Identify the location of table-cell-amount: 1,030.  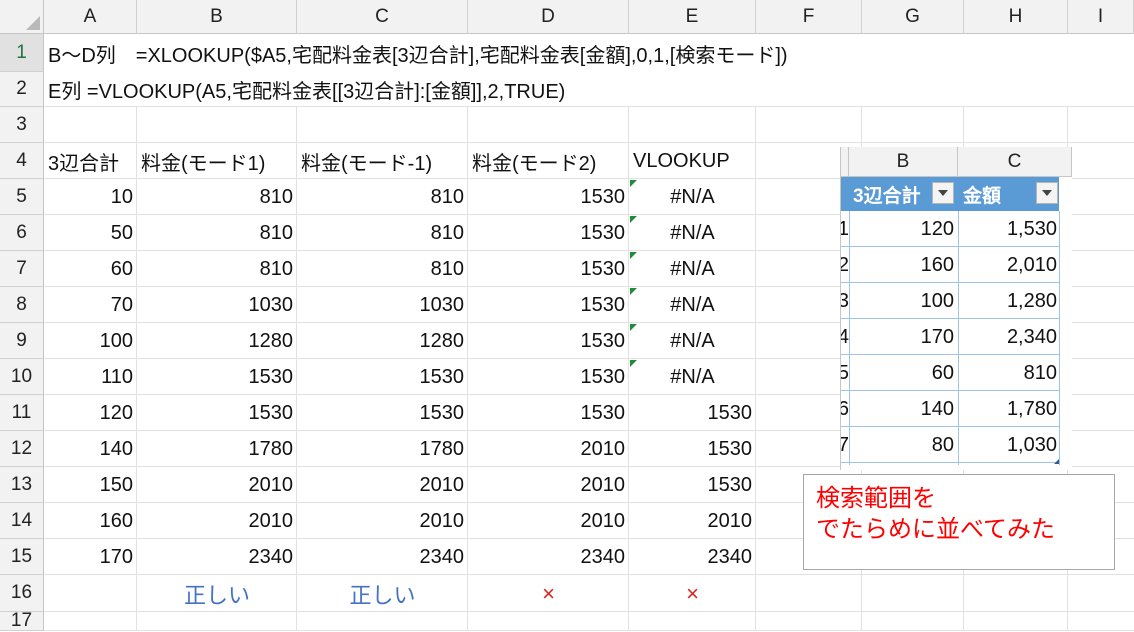
(1008, 445).